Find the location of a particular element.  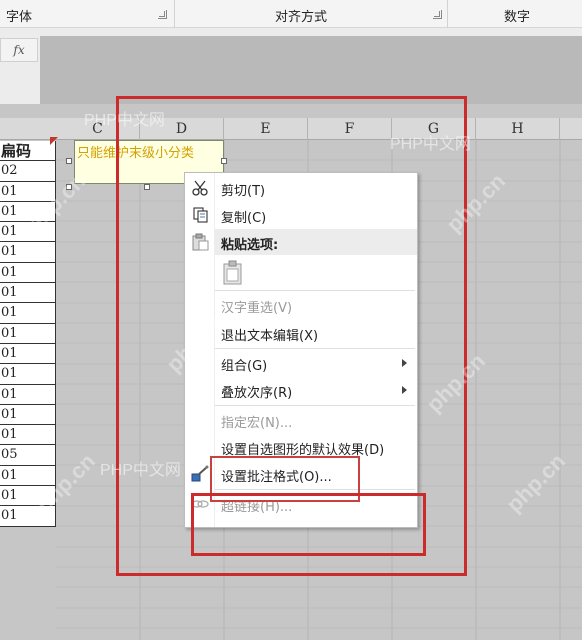

cell-b-header: 扁码 is located at coordinates (28, 151).